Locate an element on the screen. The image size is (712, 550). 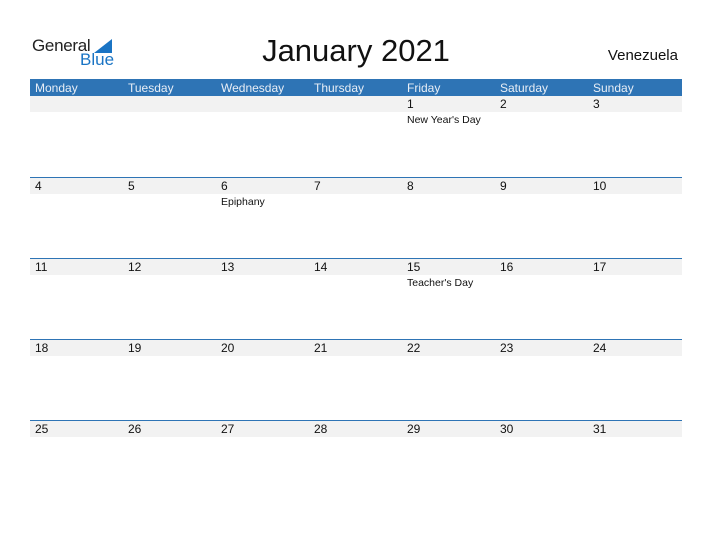
day-number: 31 is located at coordinates (600, 429).